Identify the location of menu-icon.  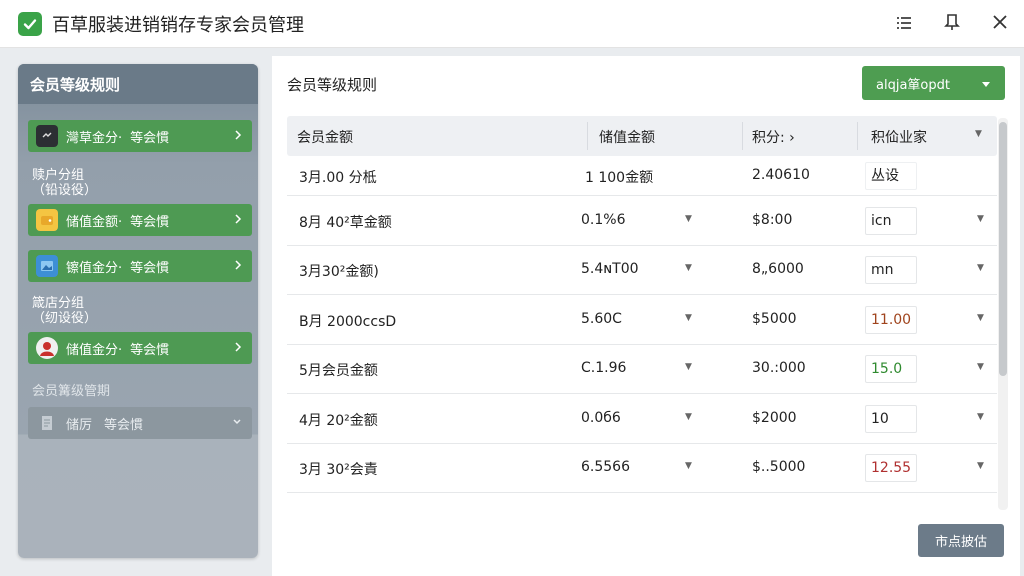
(904, 24).